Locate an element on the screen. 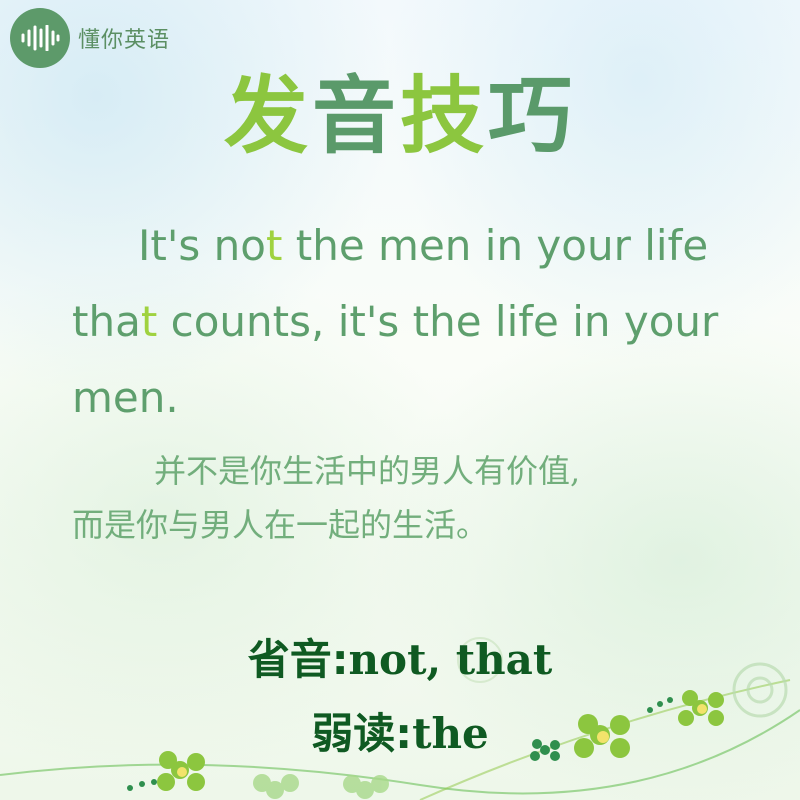 The width and height of the screenshot is (800, 800). title-char-1: 发 is located at coordinates (267, 116).